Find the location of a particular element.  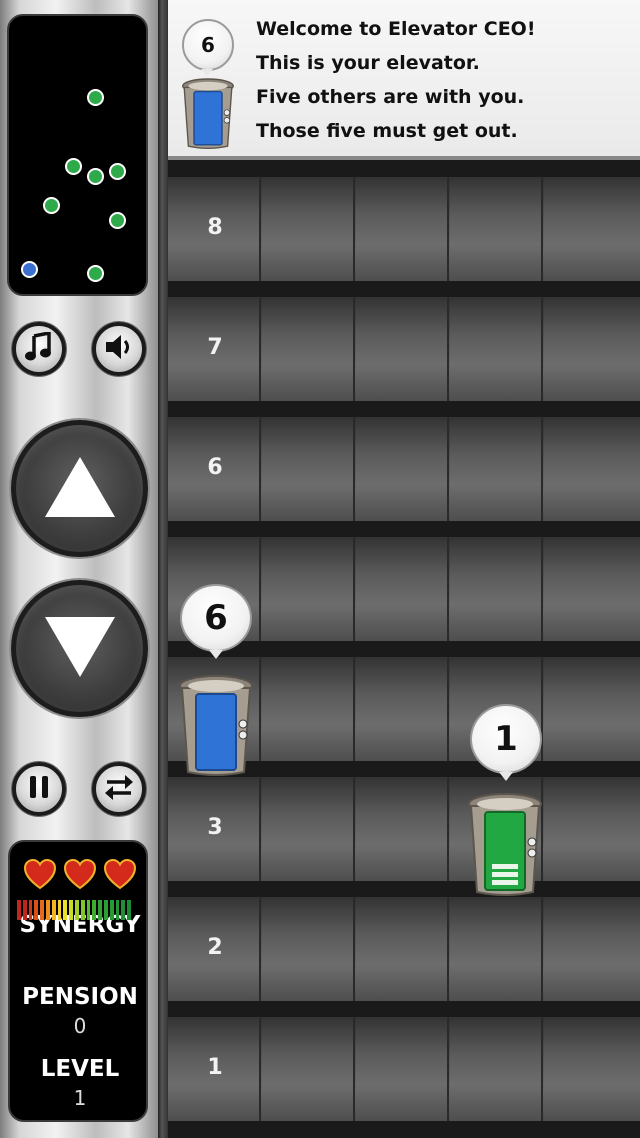

swap-button is located at coordinates (119, 789).